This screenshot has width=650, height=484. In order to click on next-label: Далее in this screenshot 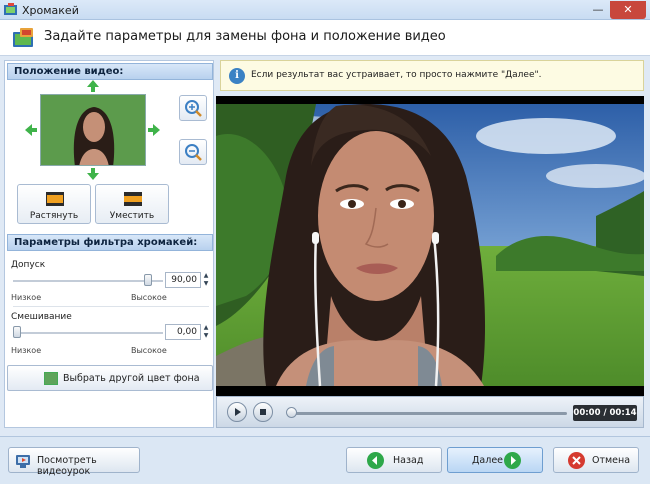, I will do `click(488, 460)`.